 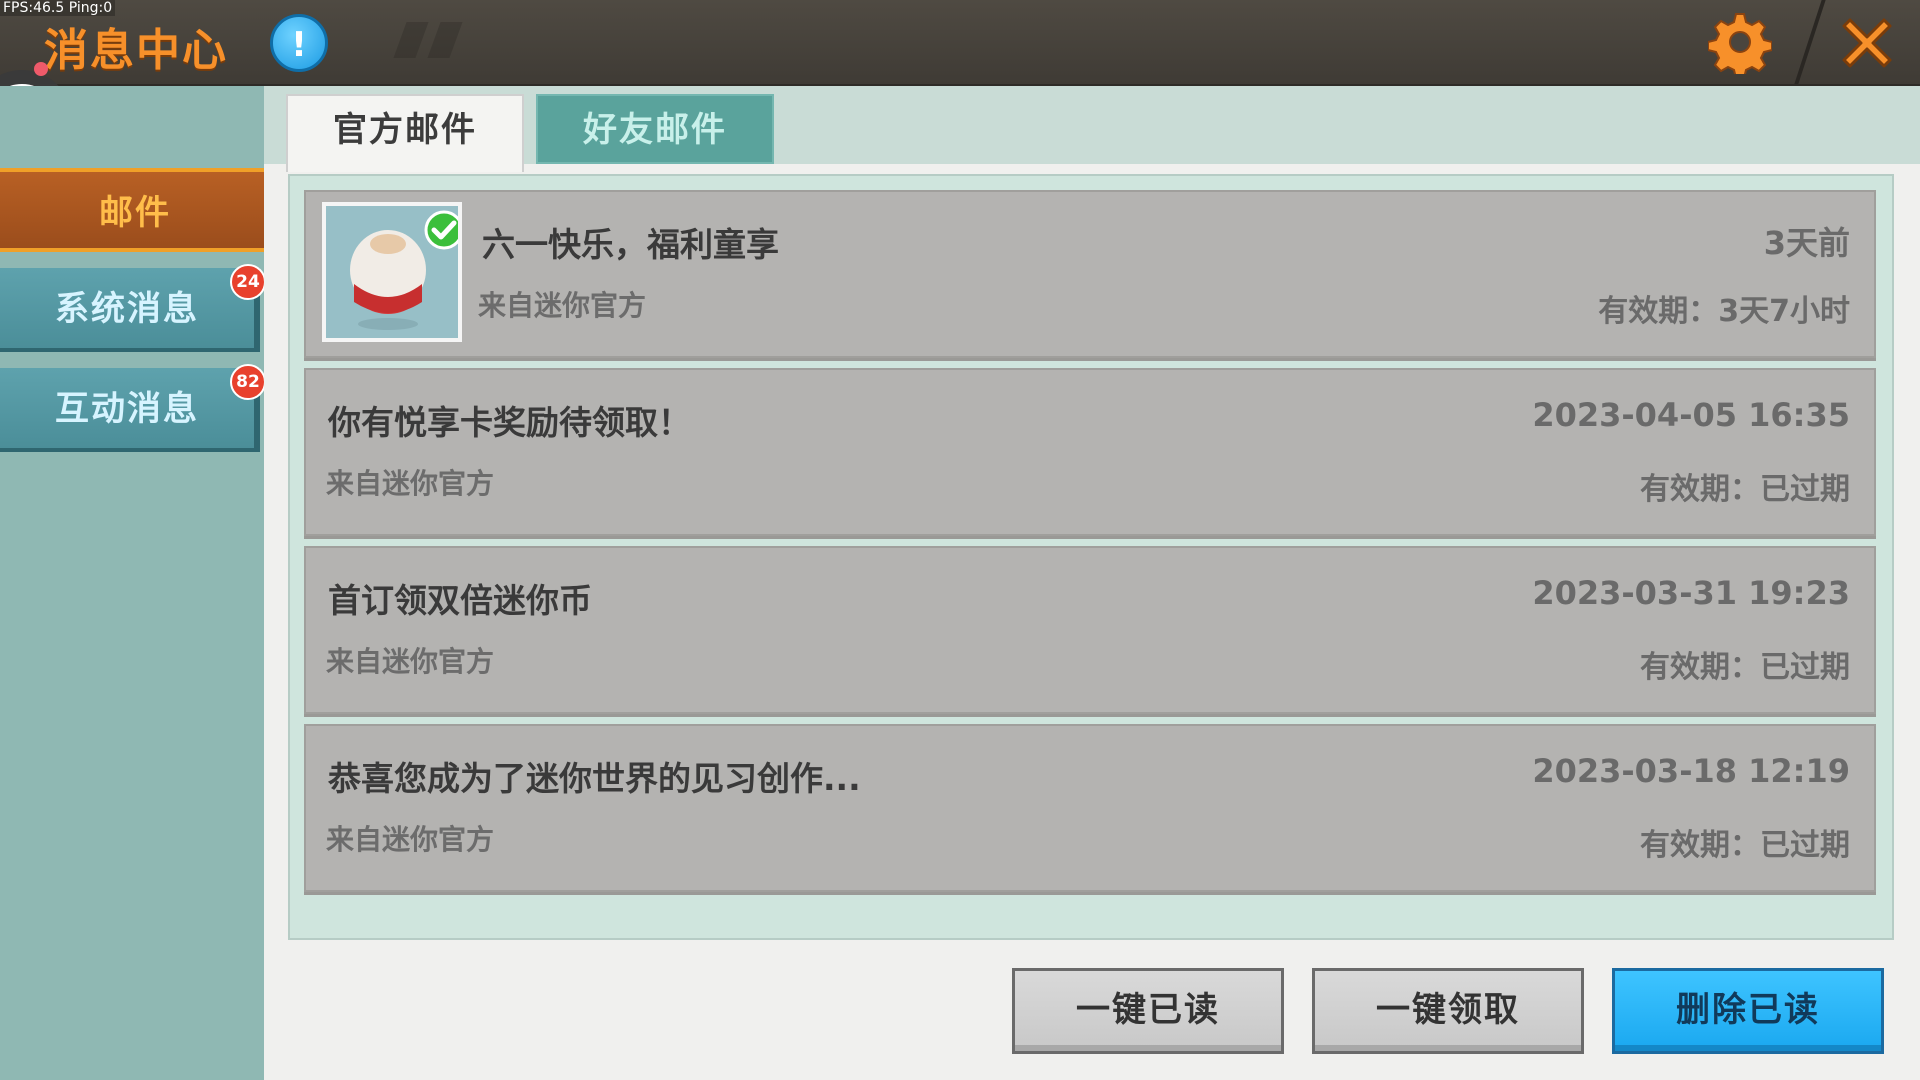 I want to click on read-all-button: 一键已读, so click(x=1148, y=1011).